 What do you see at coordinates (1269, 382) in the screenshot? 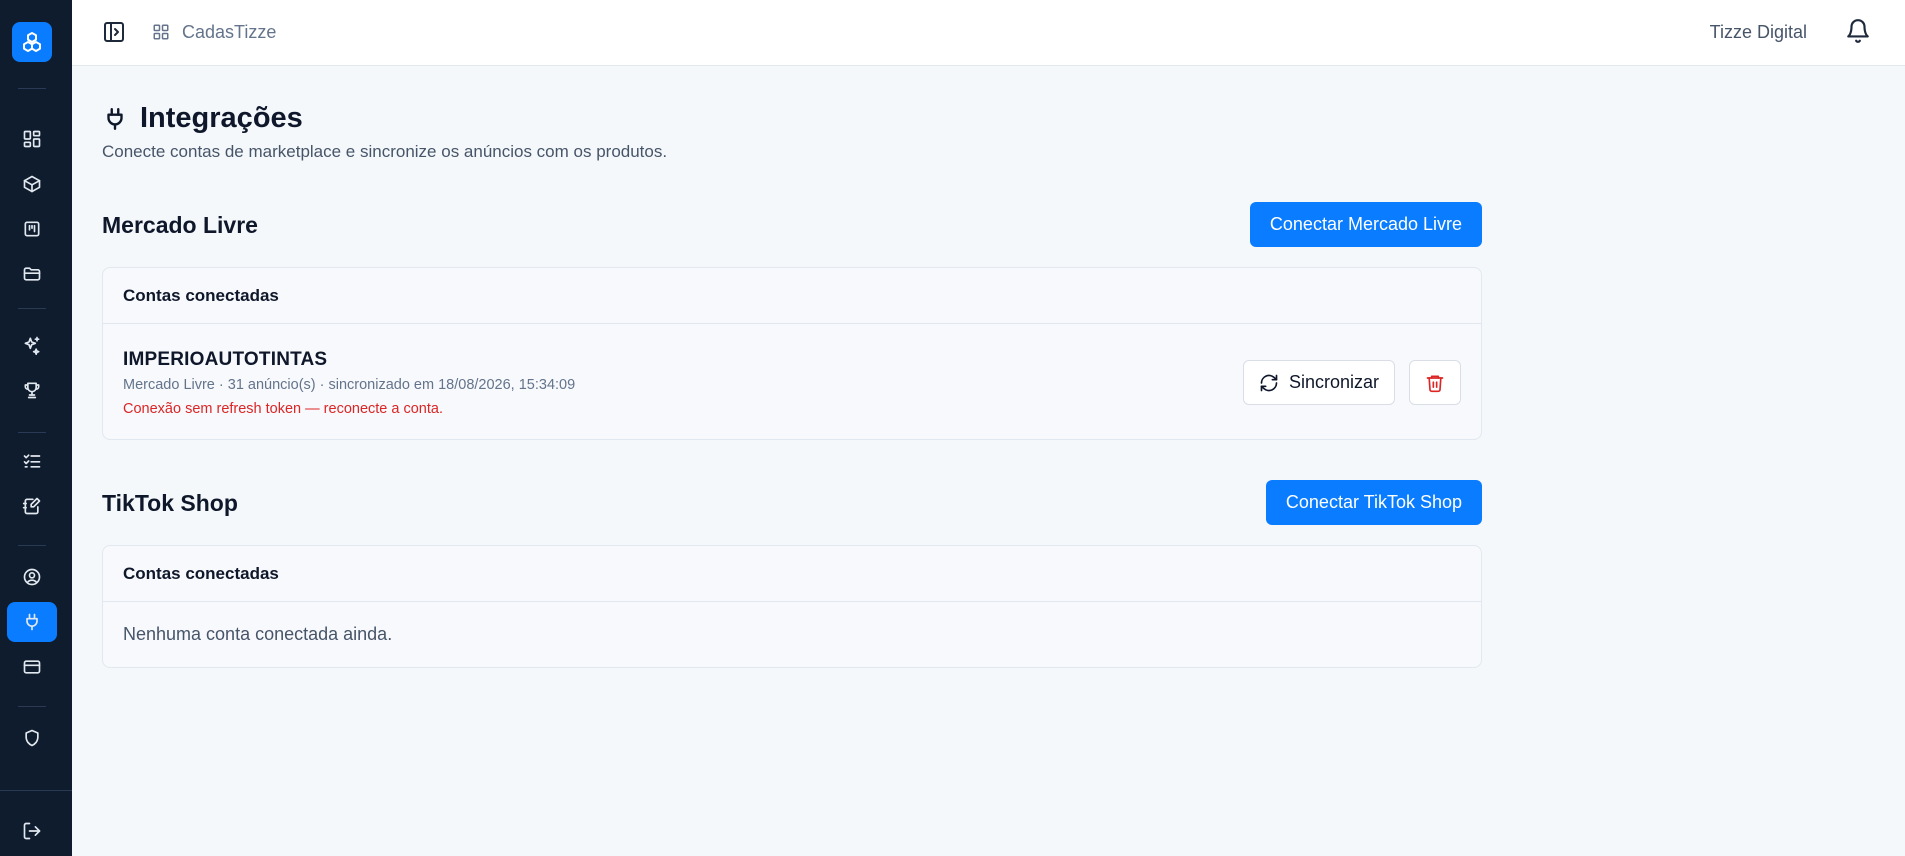
I see `refresh-icon` at bounding box center [1269, 382].